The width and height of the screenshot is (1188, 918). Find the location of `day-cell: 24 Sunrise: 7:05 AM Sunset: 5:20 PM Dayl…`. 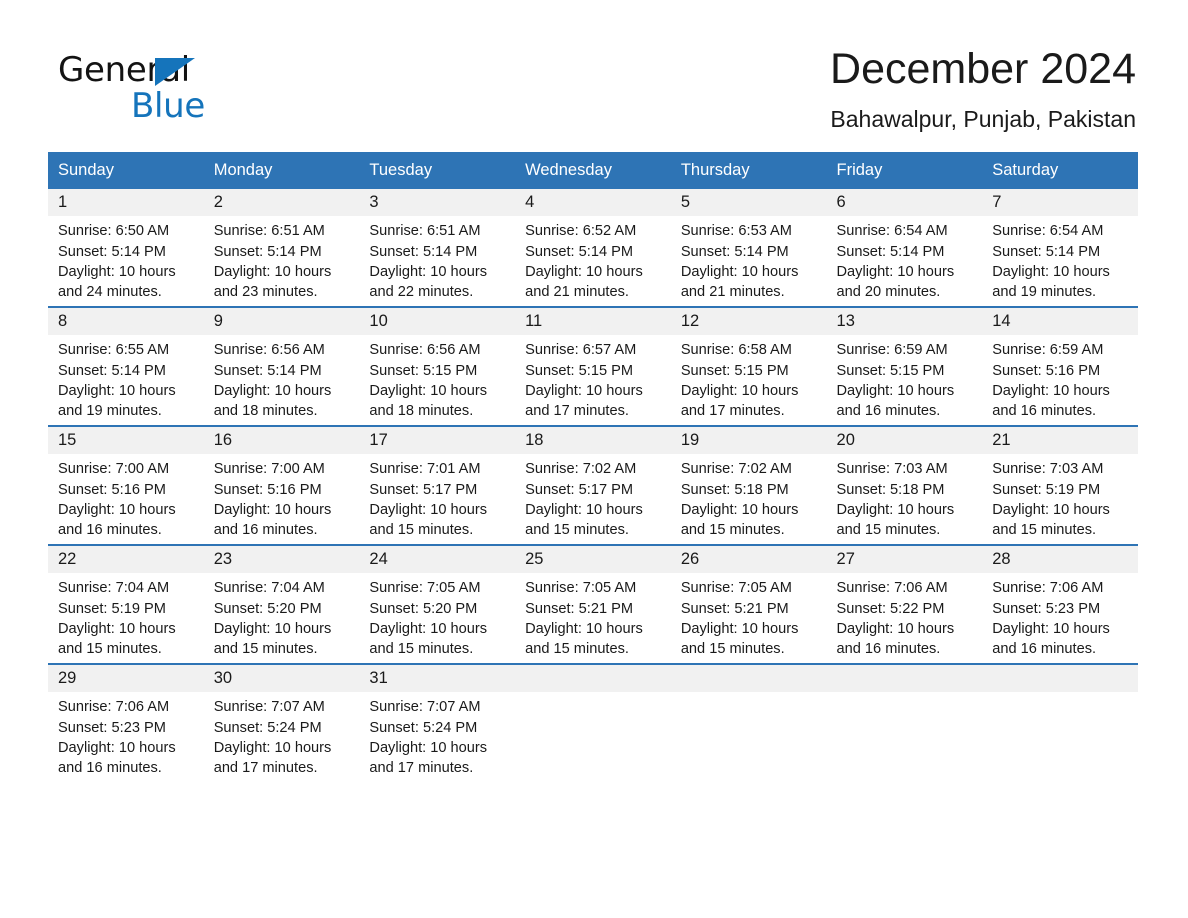

day-cell: 24 Sunrise: 7:05 AM Sunset: 5:20 PM Dayl… is located at coordinates (437, 604).